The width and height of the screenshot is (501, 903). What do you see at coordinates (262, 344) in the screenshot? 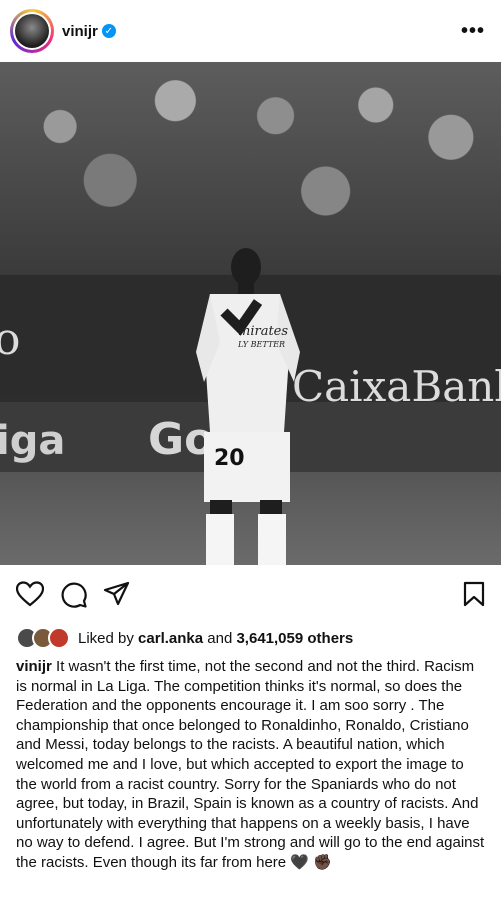
I see `shirt-sponsor-tagline: LY BETTER` at bounding box center [262, 344].